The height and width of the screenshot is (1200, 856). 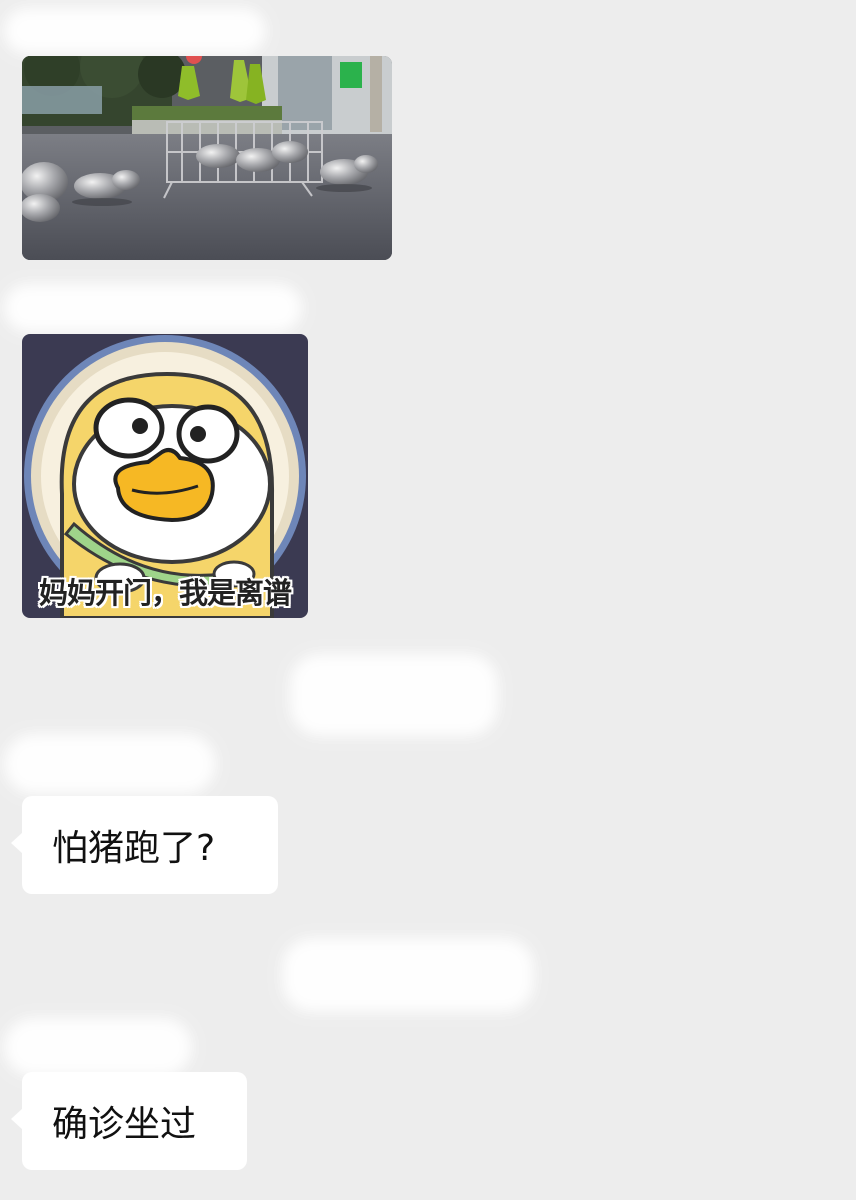 I want to click on photo-plaza-pig-sculptures-icon, so click(x=207, y=158).